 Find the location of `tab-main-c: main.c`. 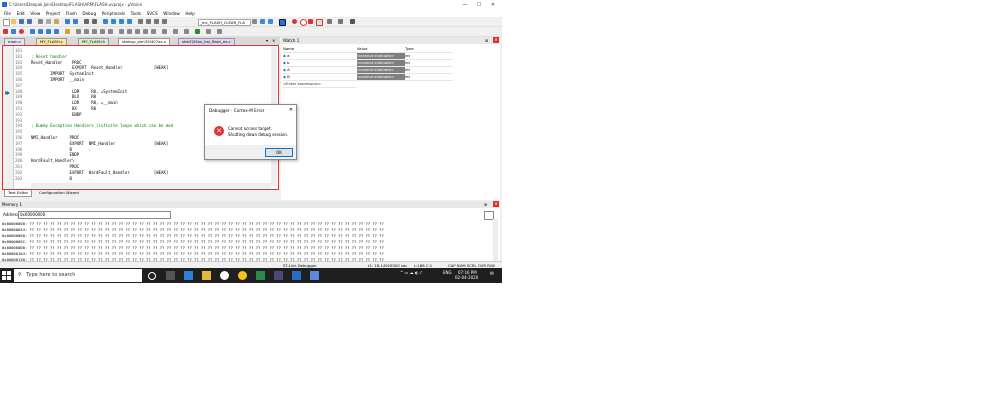

tab-main-c: main.c is located at coordinates (14, 41).